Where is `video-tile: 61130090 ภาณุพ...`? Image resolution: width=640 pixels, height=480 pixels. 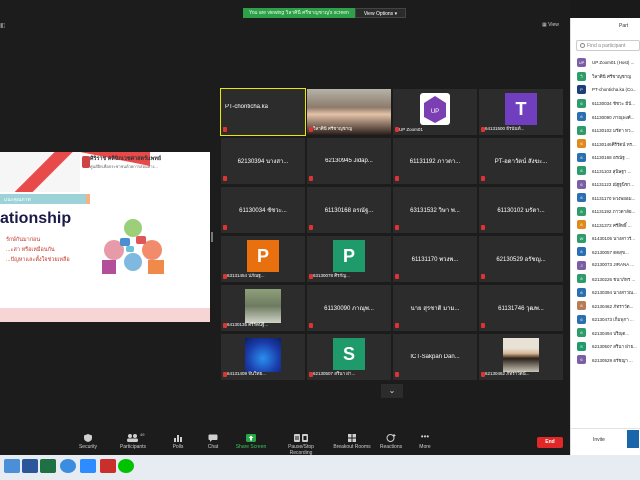 video-tile: 61130090 ภาณุพ... is located at coordinates (349, 308).